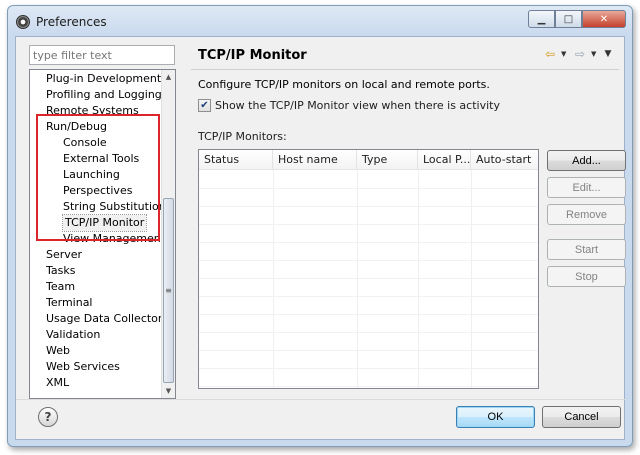 Image resolution: width=640 pixels, height=455 pixels. I want to click on scroll-thumb: ≡, so click(168, 290).